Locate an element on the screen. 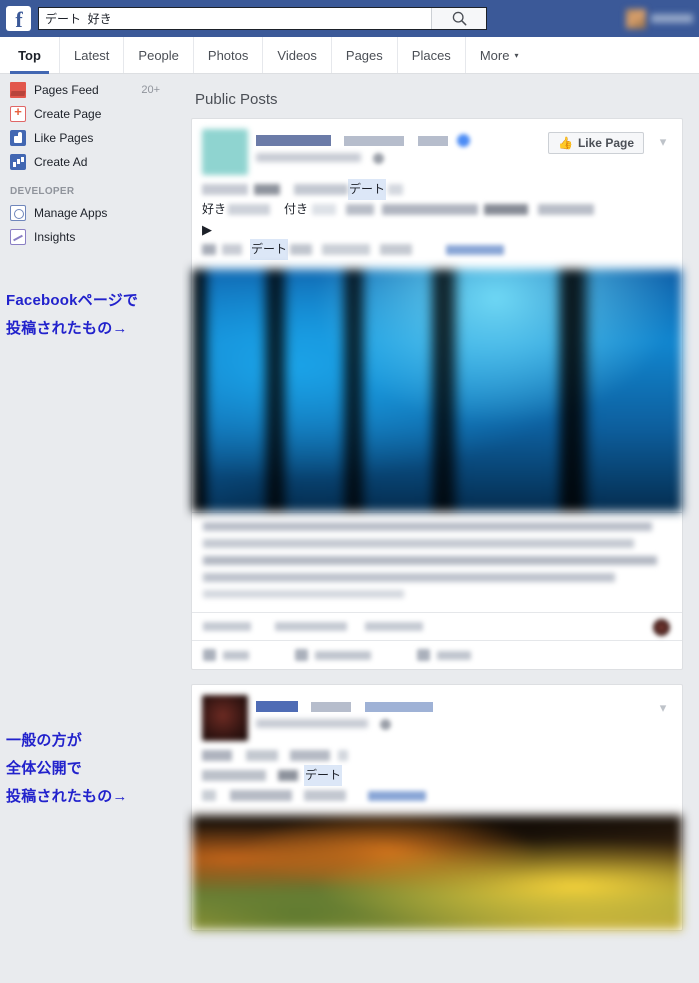 The width and height of the screenshot is (699, 983). like-action-button is located at coordinates (226, 655).